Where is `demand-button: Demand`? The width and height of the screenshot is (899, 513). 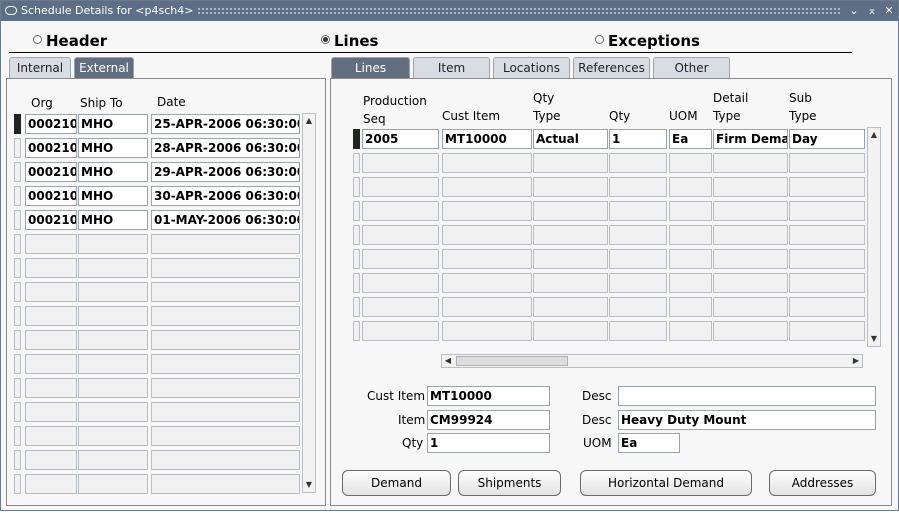 demand-button: Demand is located at coordinates (396, 483).